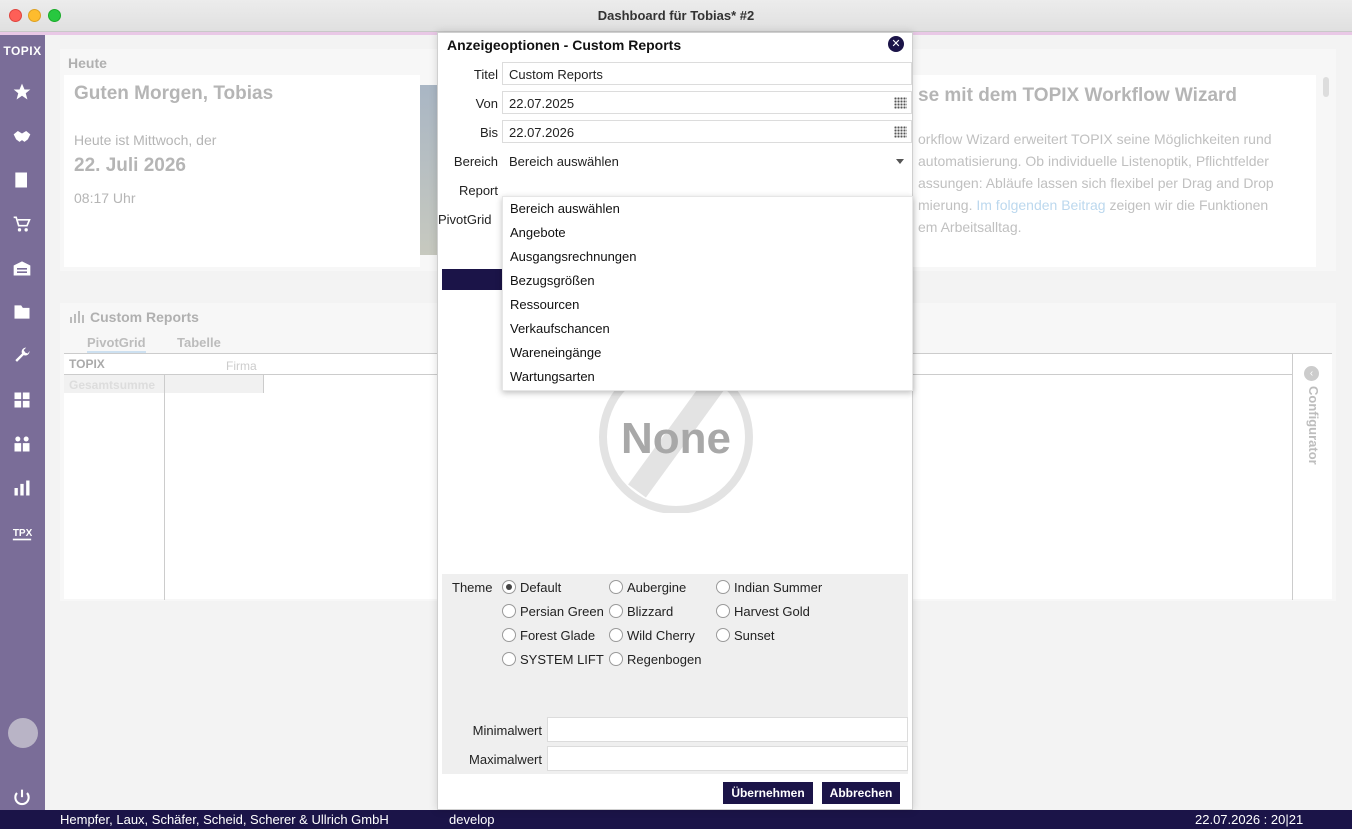 Image resolution: width=1352 pixels, height=829 pixels. Describe the element at coordinates (945, 205) in the screenshot. I see `news-line-text: mierung.` at that location.